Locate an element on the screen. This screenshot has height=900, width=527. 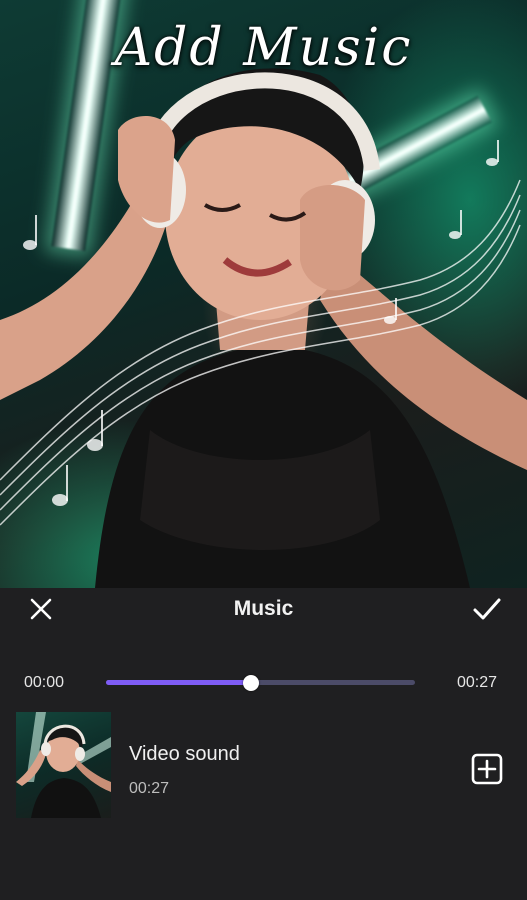
playback-slider-thumb is located at coordinates (251, 683).